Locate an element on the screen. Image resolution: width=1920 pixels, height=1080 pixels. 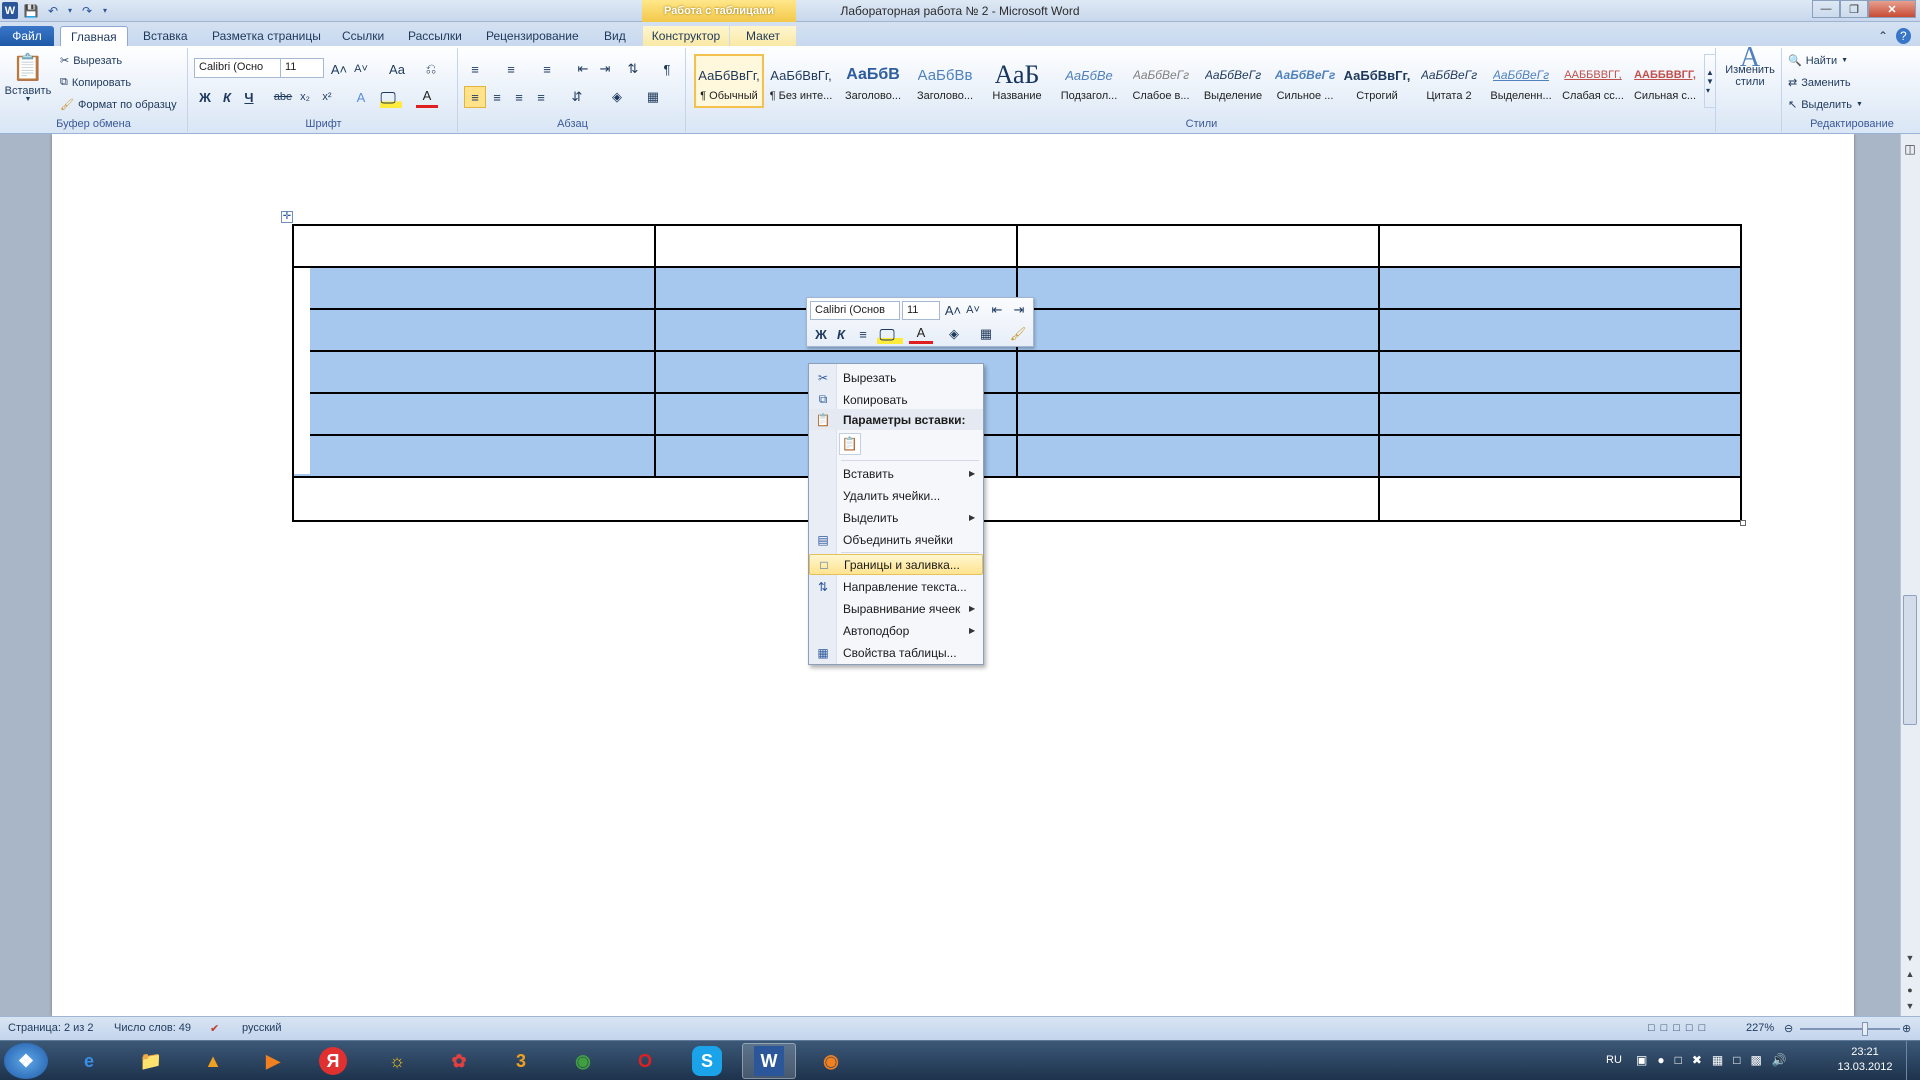
system-tray-icons: ▣●□✖▦□▩🔊 is located at coordinates (1716, 1060).